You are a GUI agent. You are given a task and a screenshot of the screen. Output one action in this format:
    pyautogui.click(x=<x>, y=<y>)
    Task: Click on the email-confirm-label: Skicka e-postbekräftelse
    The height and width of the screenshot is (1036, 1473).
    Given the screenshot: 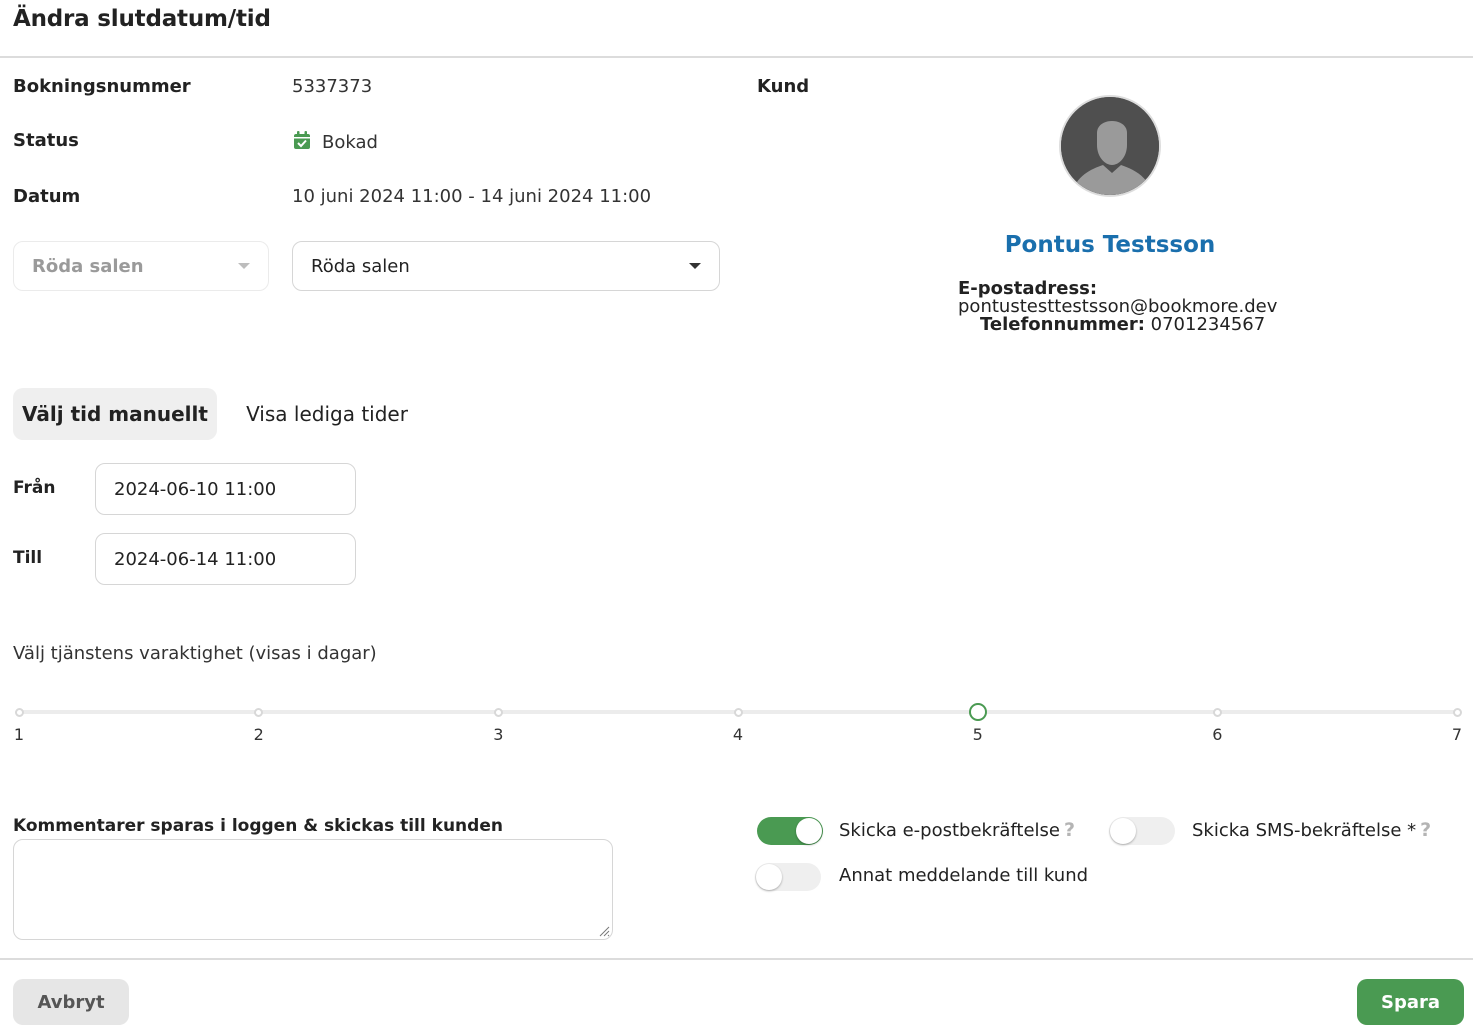 What is the action you would take?
    pyautogui.click(x=950, y=830)
    